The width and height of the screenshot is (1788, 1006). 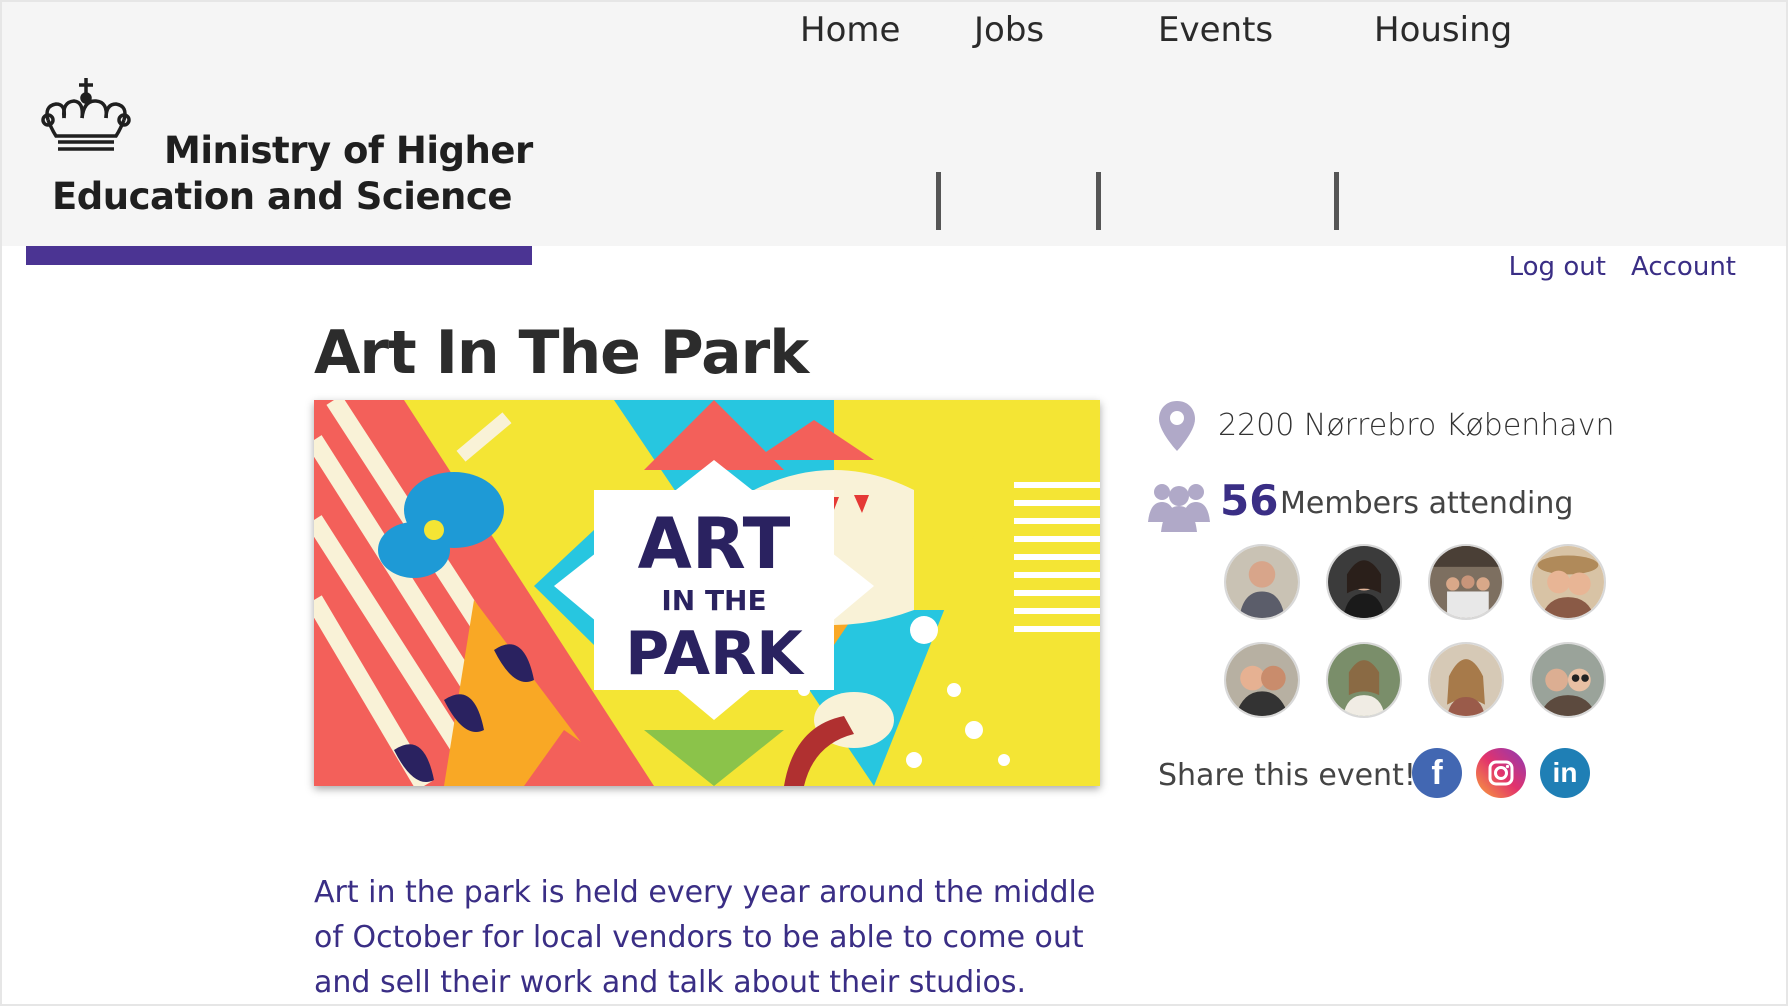 What do you see at coordinates (1612, 270) in the screenshot?
I see `user-links: Log out Account` at bounding box center [1612, 270].